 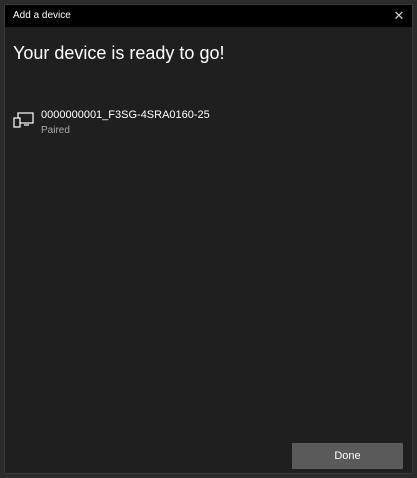 What do you see at coordinates (42, 15) in the screenshot?
I see `window-title: Add a device` at bounding box center [42, 15].